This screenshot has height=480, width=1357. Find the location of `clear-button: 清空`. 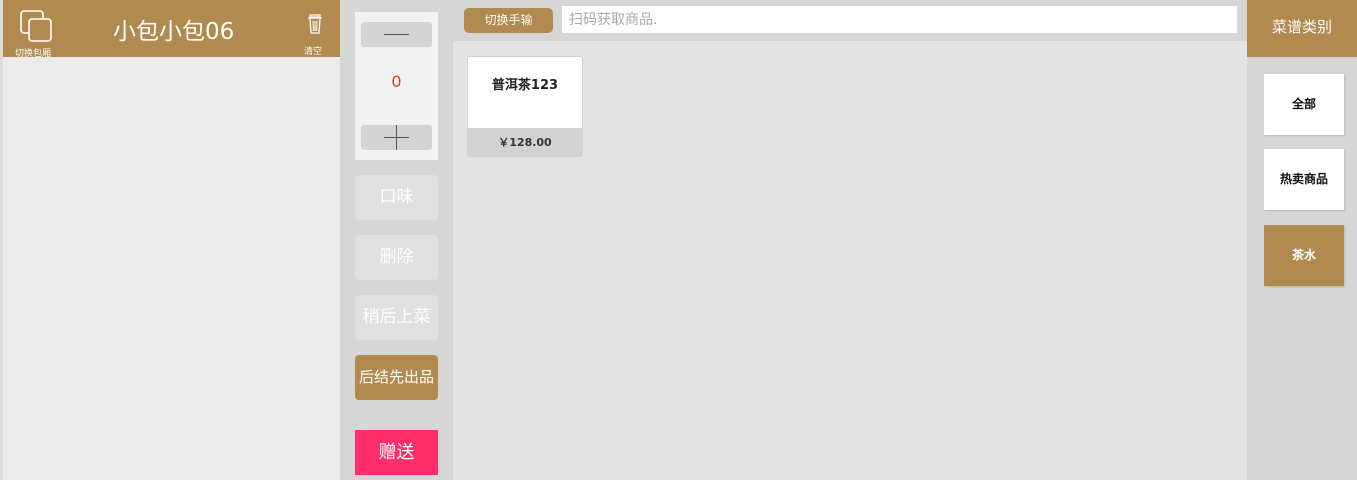

clear-button: 清空 is located at coordinates (314, 35).